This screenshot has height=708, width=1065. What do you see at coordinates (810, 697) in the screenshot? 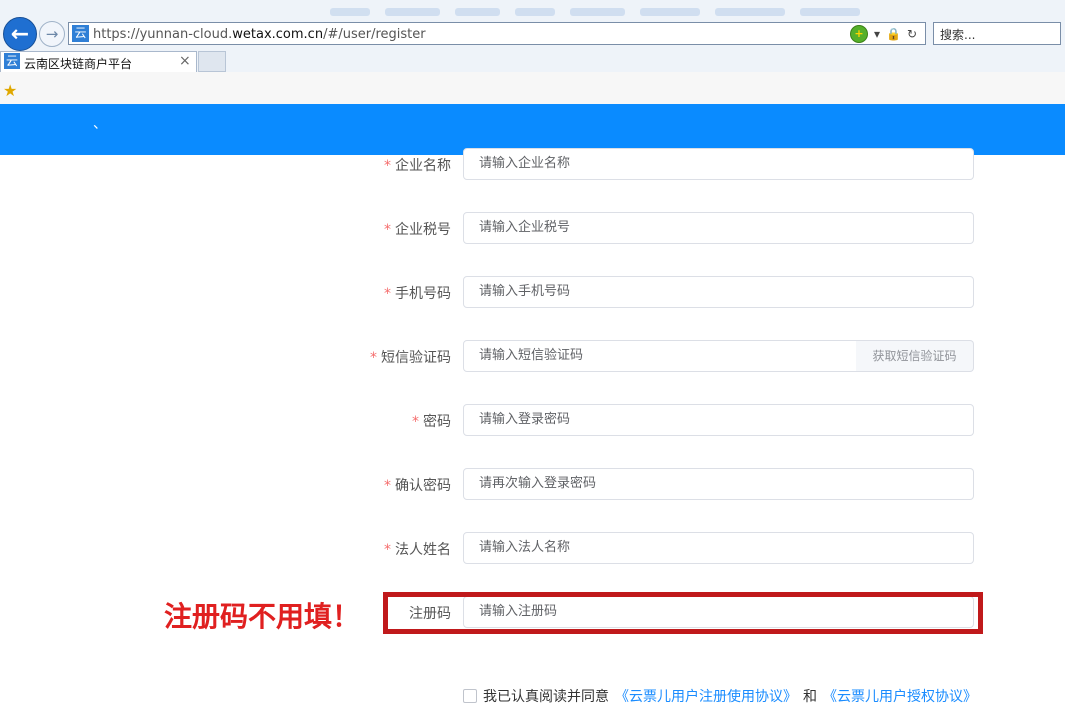
I see `agreement-and-text: 和` at bounding box center [810, 697].